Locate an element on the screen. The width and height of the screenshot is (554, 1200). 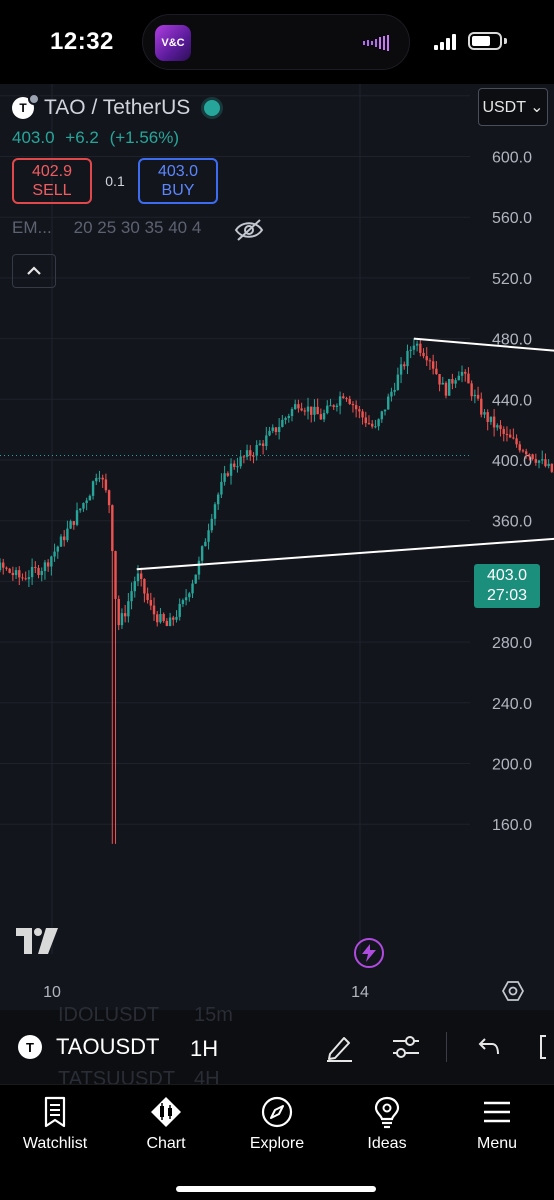
quick-actions-button is located at coordinates (369, 953).